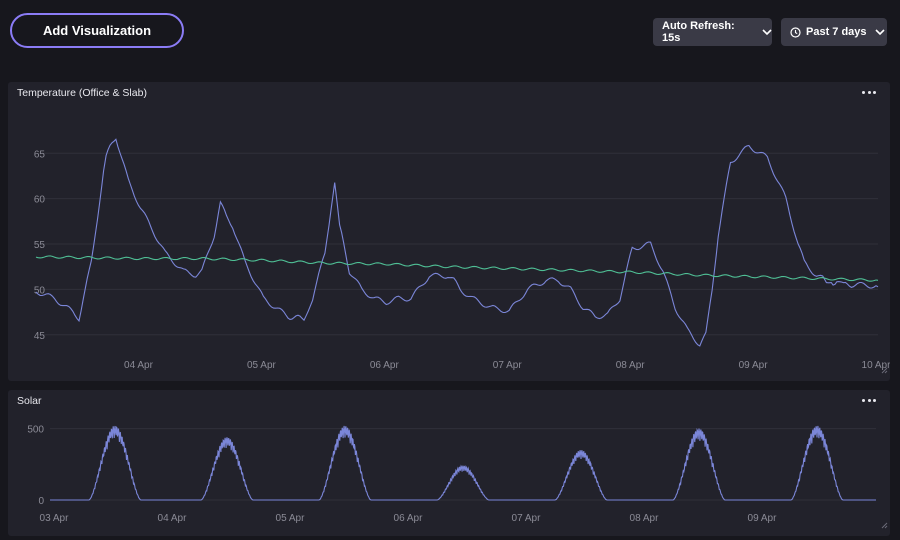 The image size is (900, 540). I want to click on y-tick-label: 45, so click(40, 336).